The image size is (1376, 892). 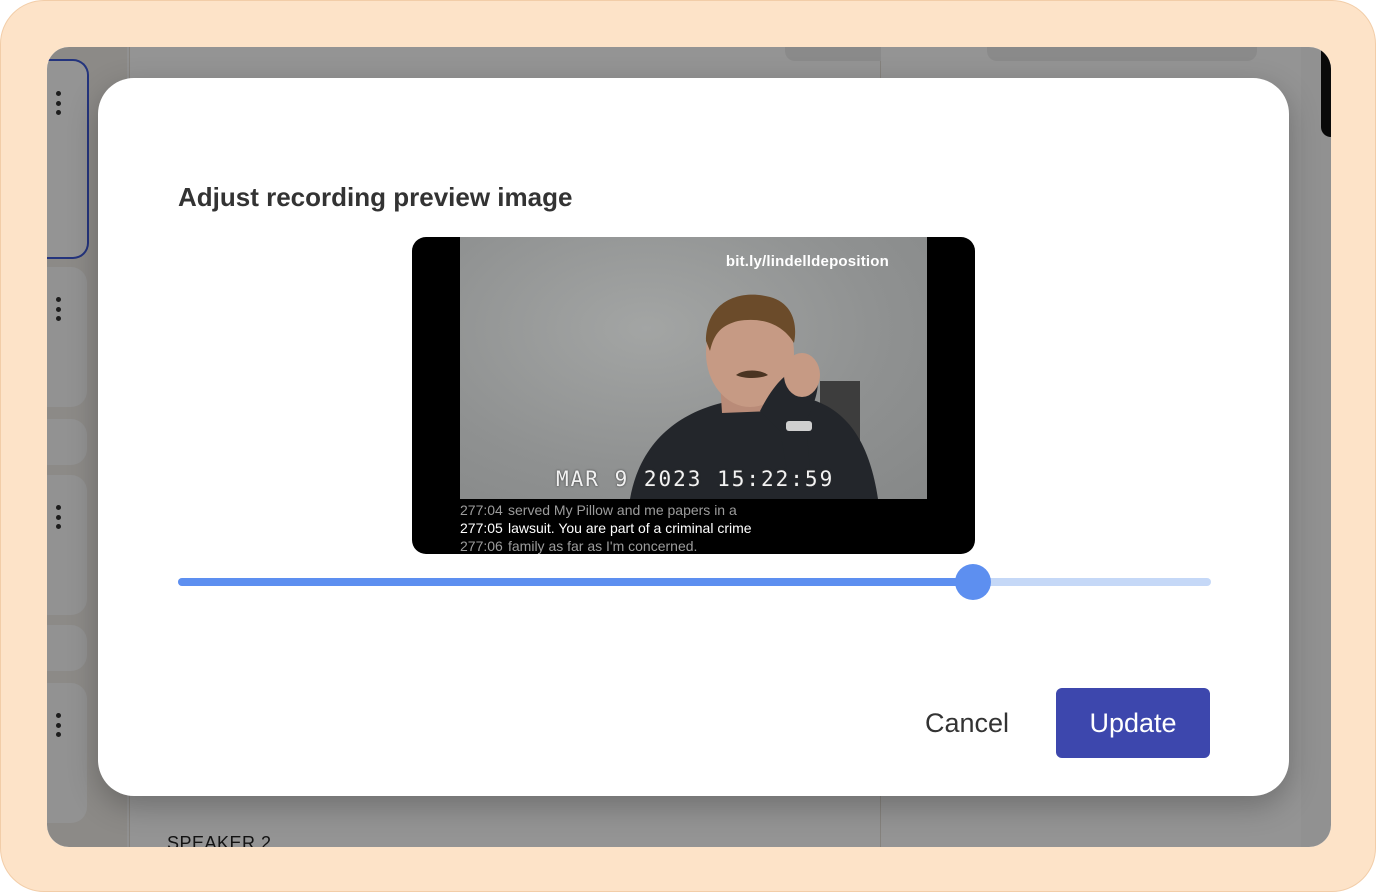 What do you see at coordinates (754, 396) in the screenshot?
I see `person-image` at bounding box center [754, 396].